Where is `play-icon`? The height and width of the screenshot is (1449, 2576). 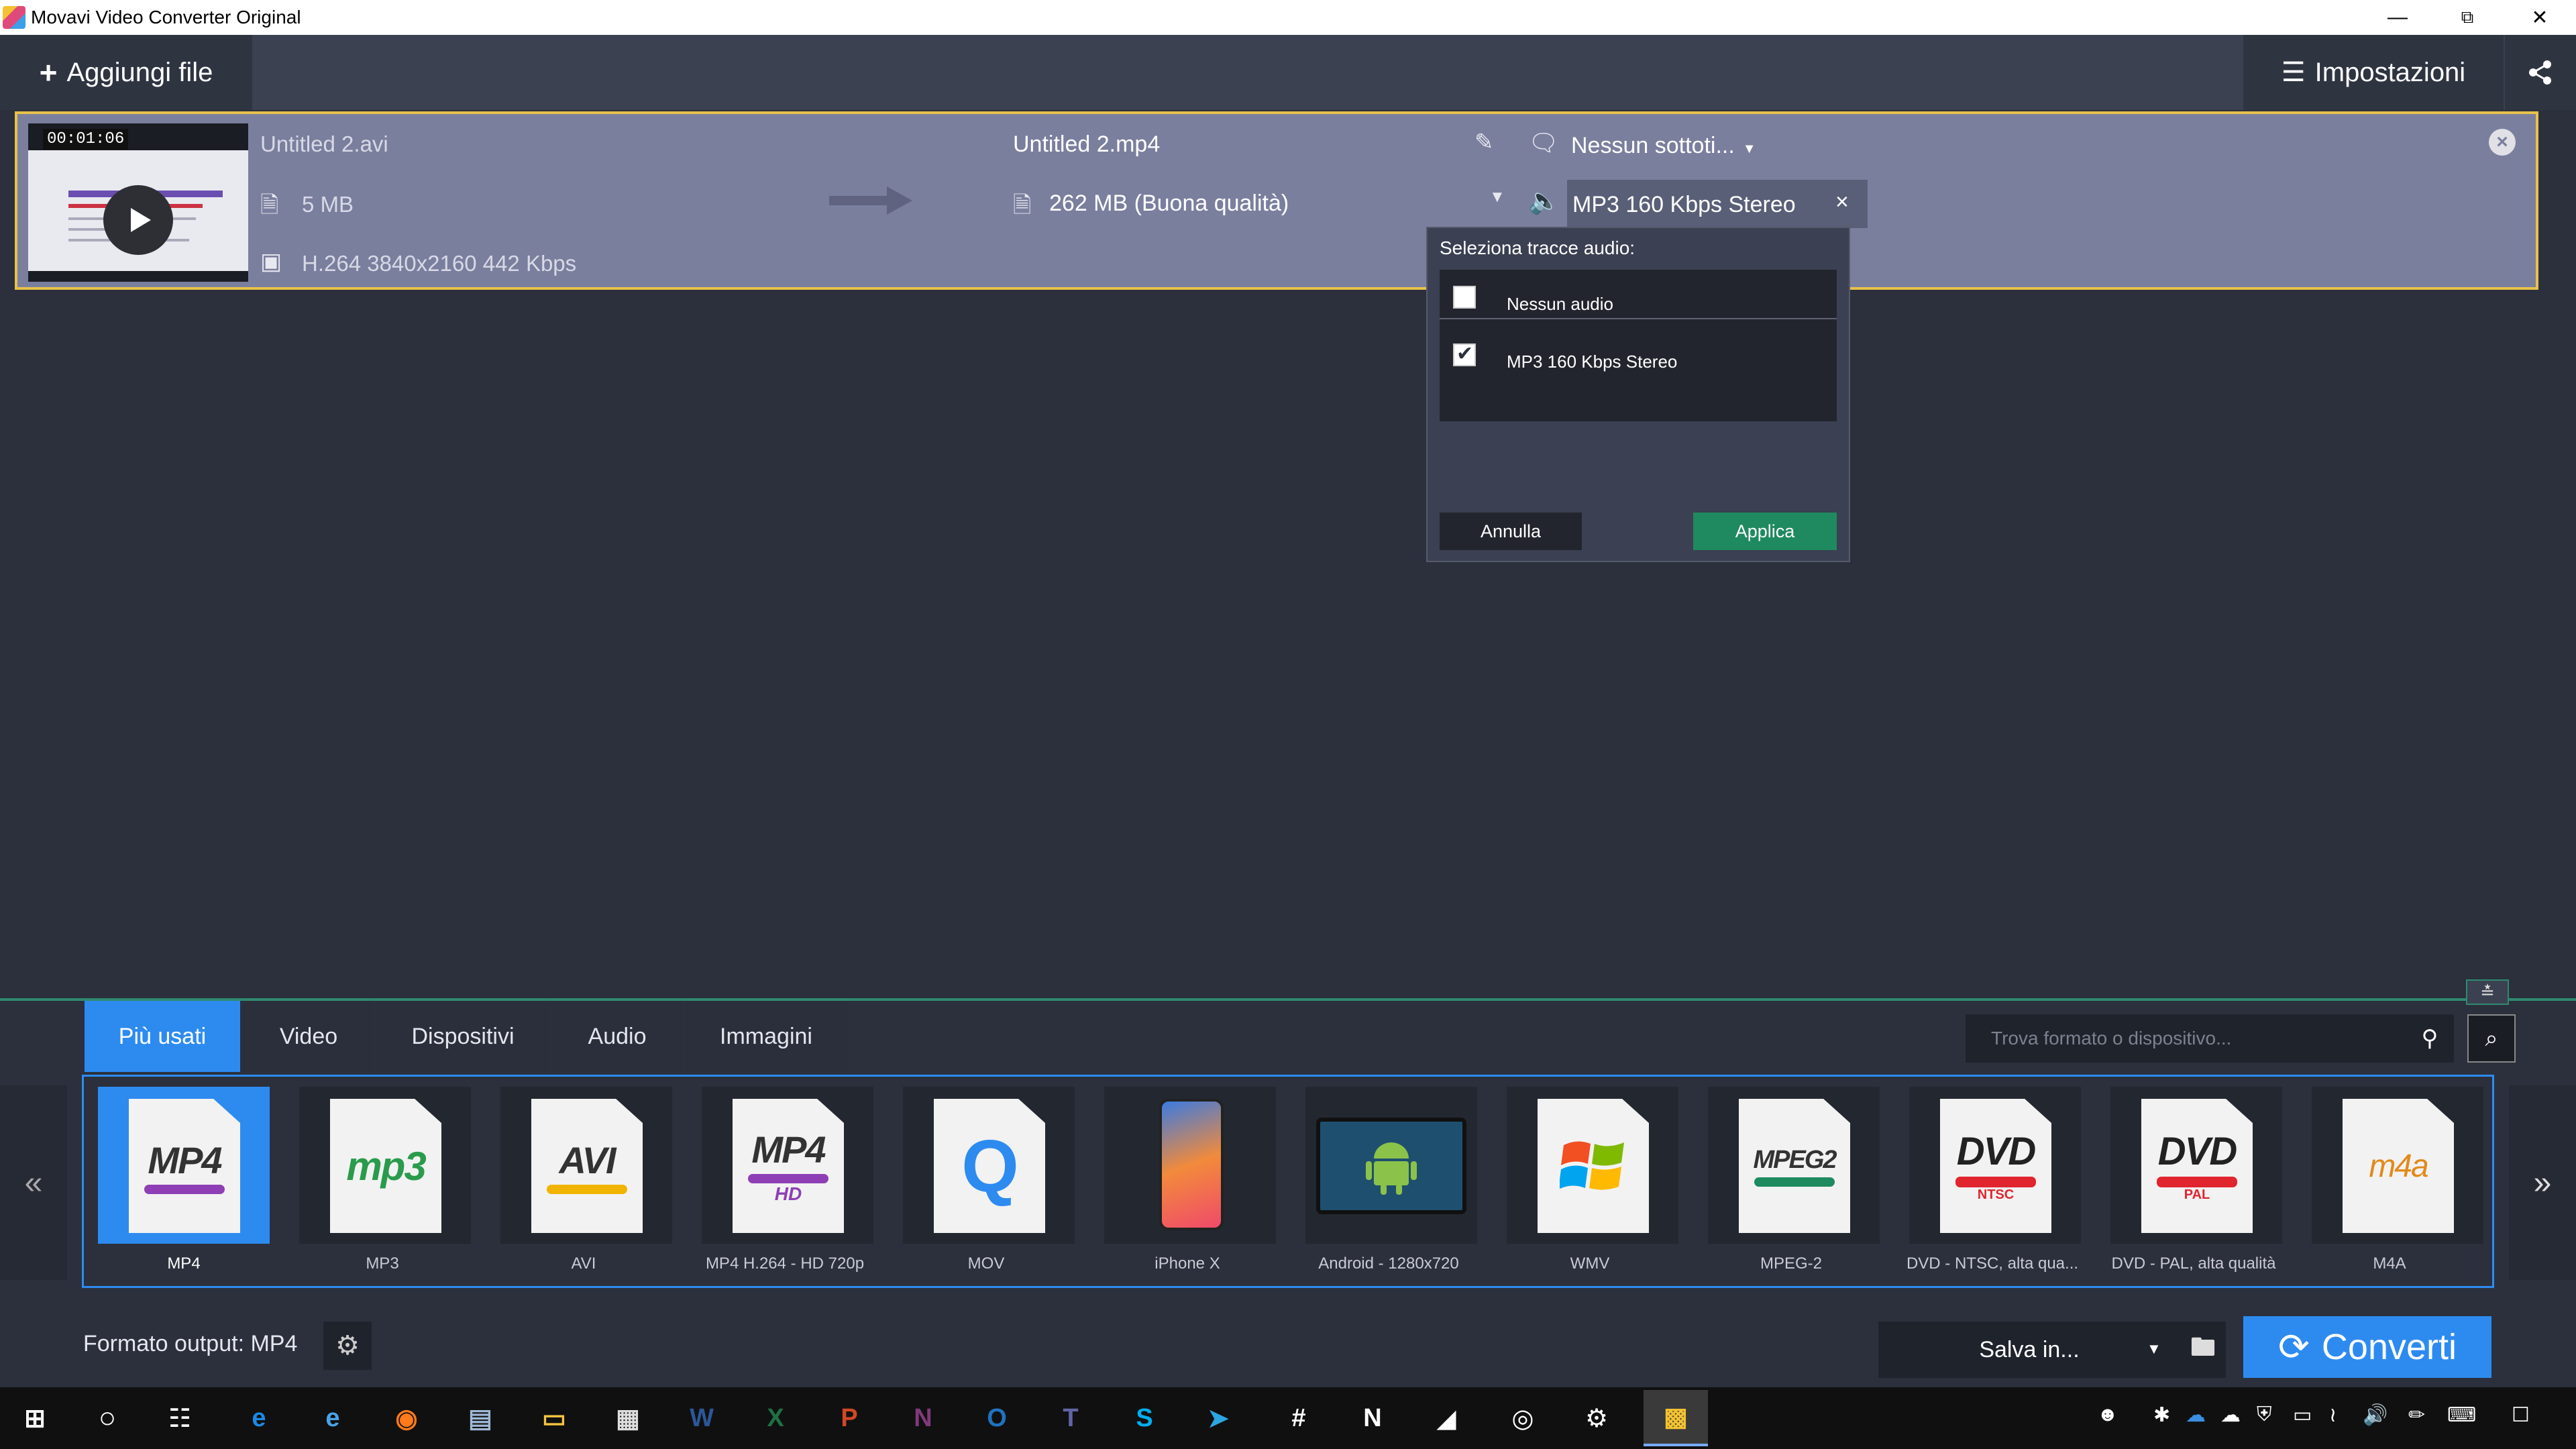
play-icon is located at coordinates (138, 220).